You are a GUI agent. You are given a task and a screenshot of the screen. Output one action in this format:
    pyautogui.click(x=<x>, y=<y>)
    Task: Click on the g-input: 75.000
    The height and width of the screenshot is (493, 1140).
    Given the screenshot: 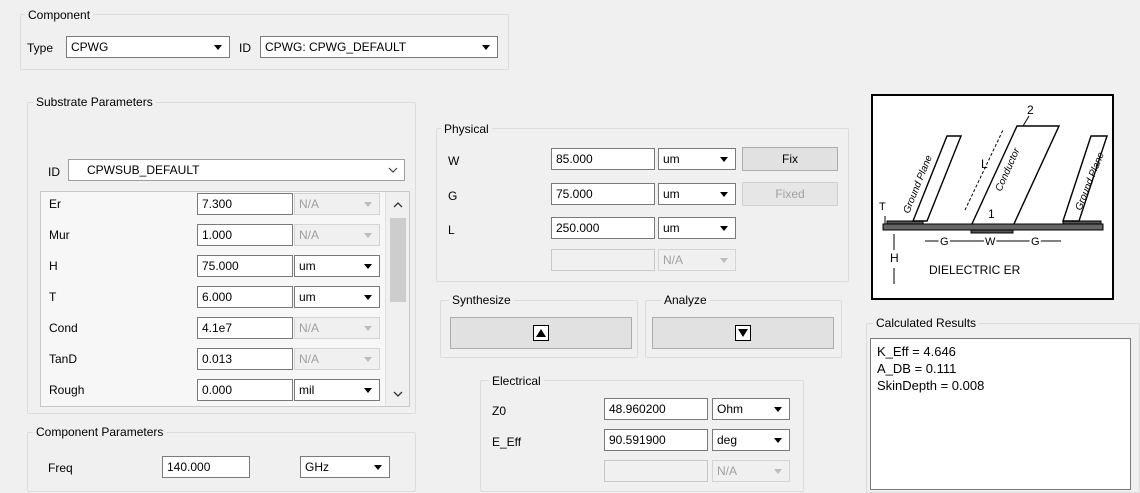 What is the action you would take?
    pyautogui.click(x=603, y=194)
    